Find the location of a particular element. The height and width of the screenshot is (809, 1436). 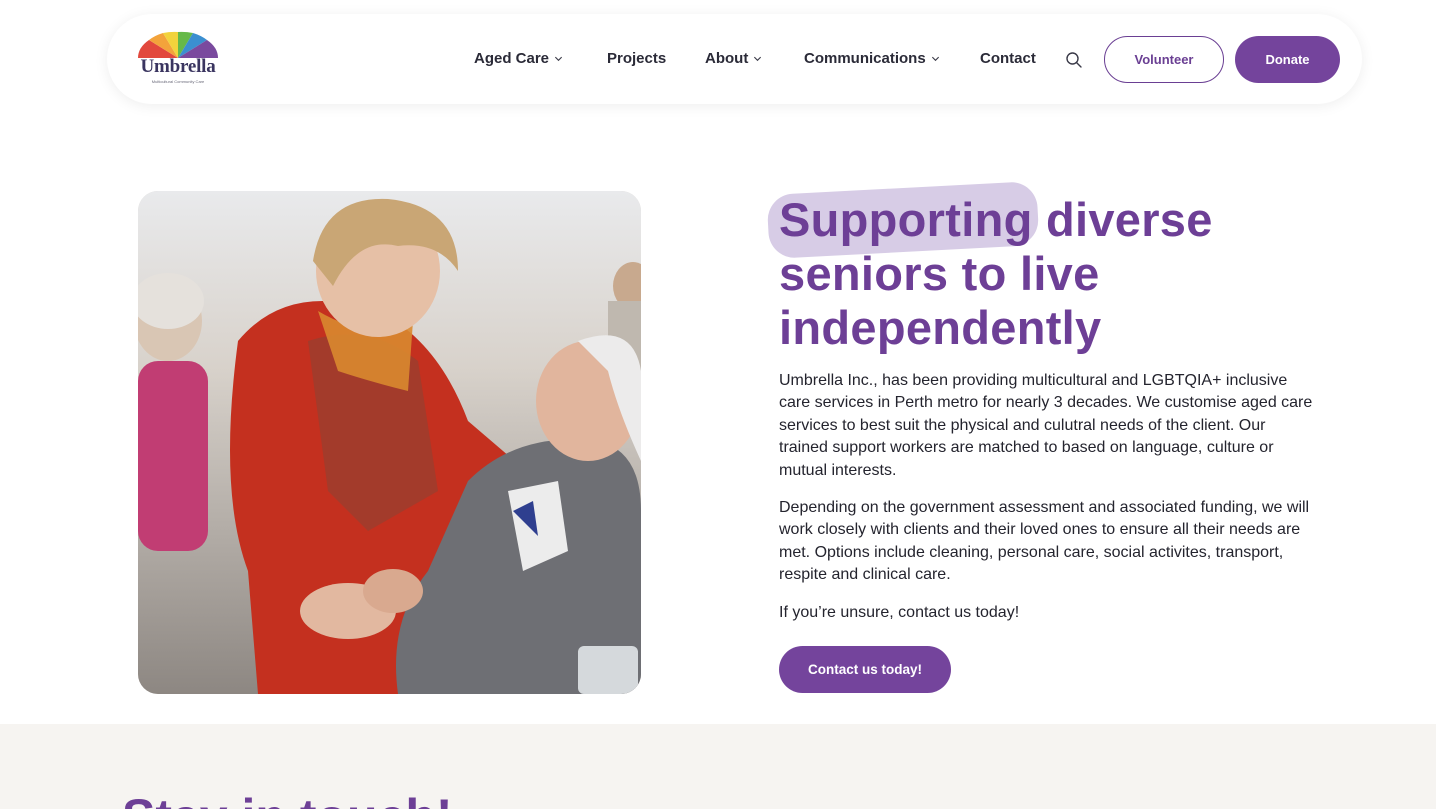

nav-communications-label: Communications is located at coordinates (865, 58).